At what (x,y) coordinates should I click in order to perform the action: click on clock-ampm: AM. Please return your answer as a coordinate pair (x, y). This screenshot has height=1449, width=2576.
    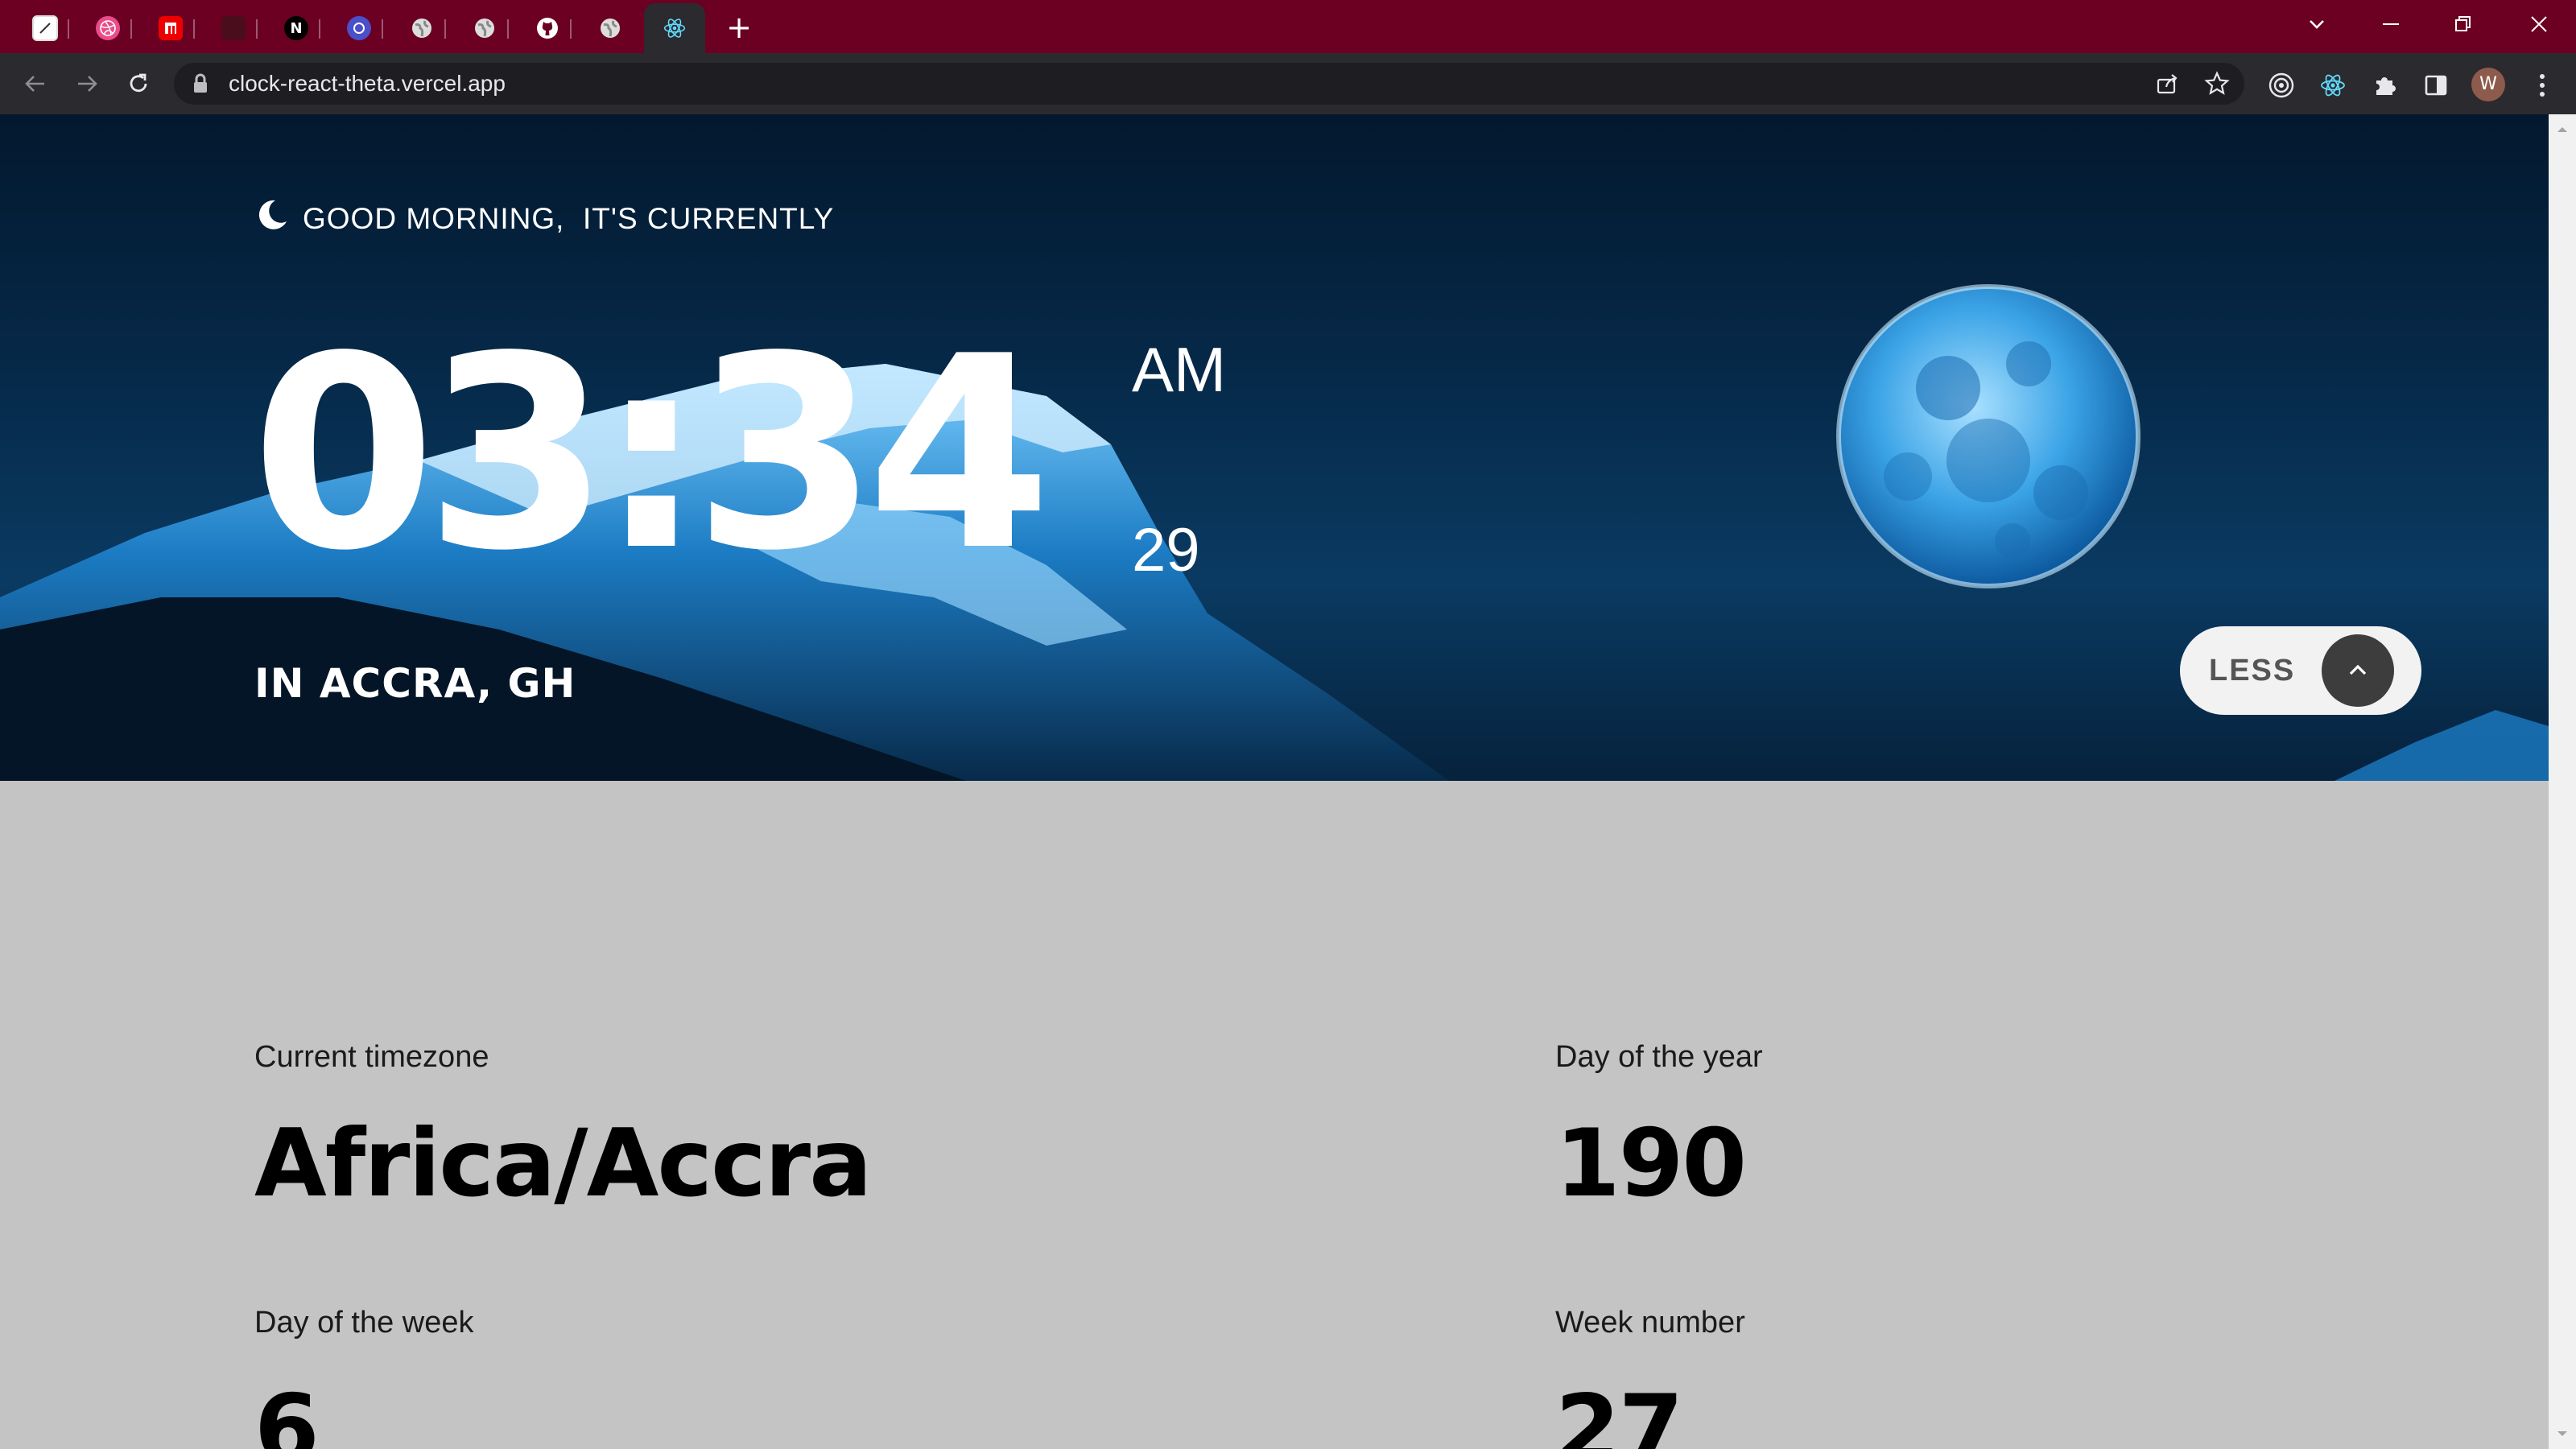
    Looking at the image, I should click on (1179, 369).